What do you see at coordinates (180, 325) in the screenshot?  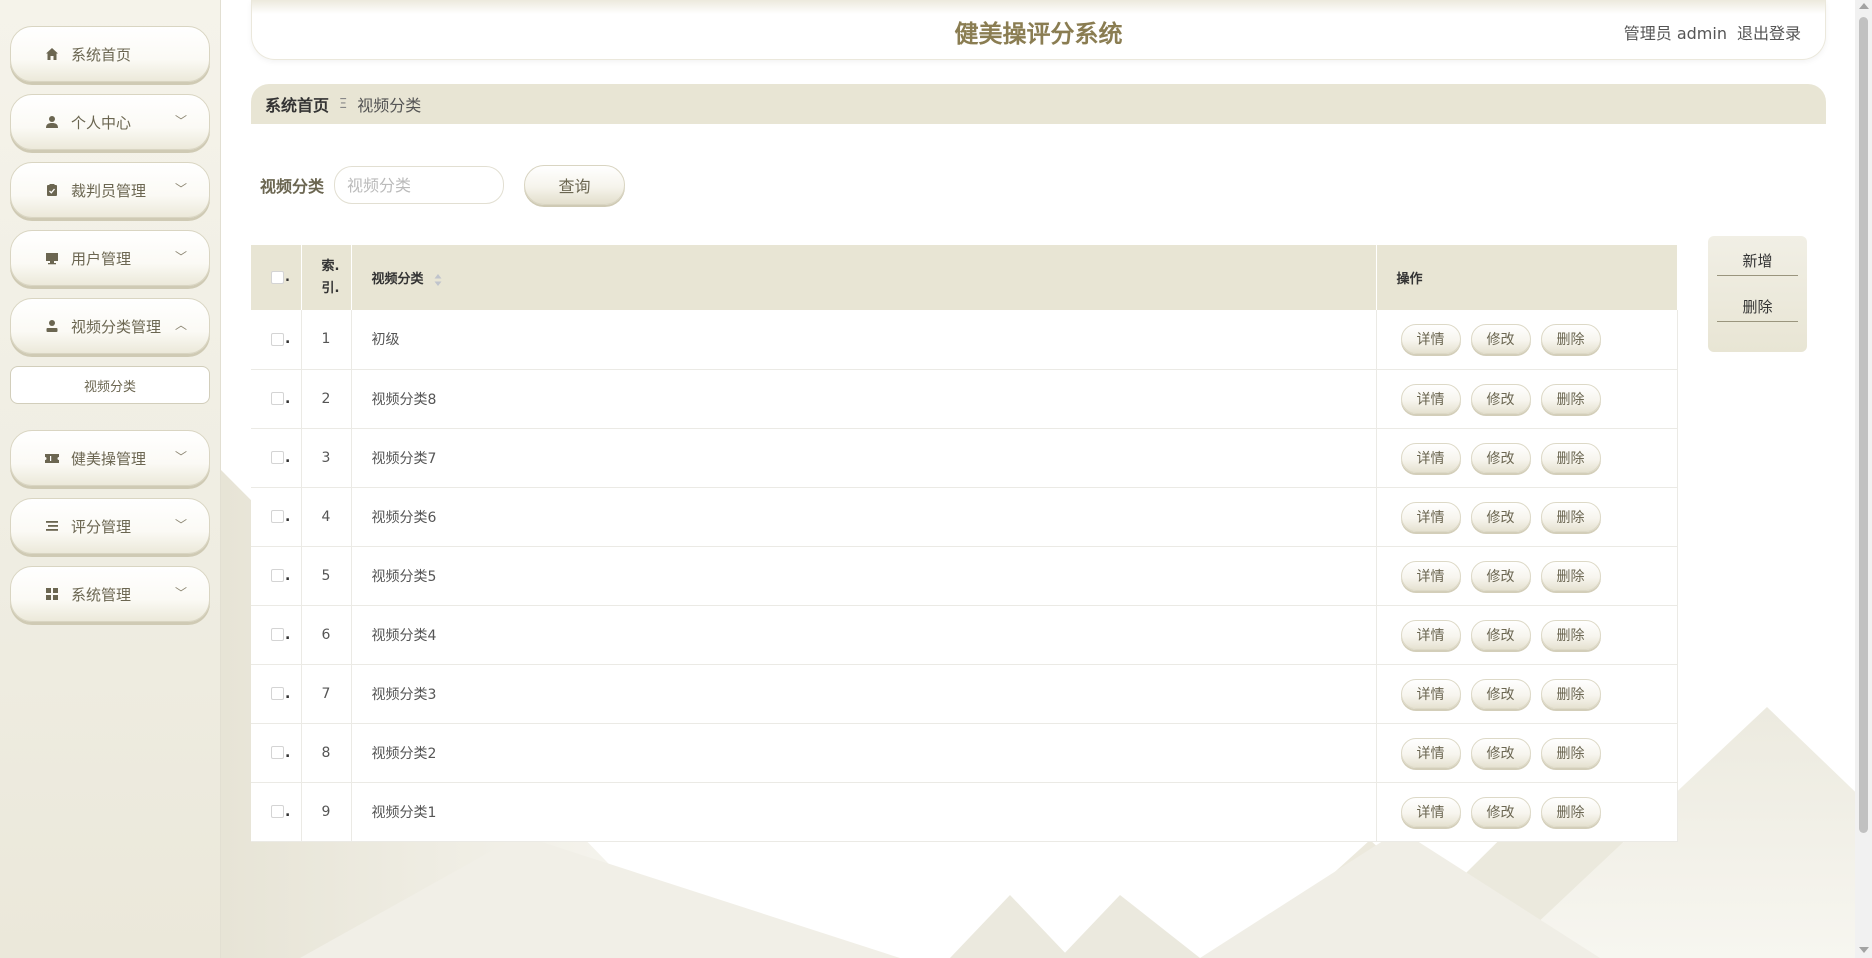 I see `chevron-up-icon: ︿` at bounding box center [180, 325].